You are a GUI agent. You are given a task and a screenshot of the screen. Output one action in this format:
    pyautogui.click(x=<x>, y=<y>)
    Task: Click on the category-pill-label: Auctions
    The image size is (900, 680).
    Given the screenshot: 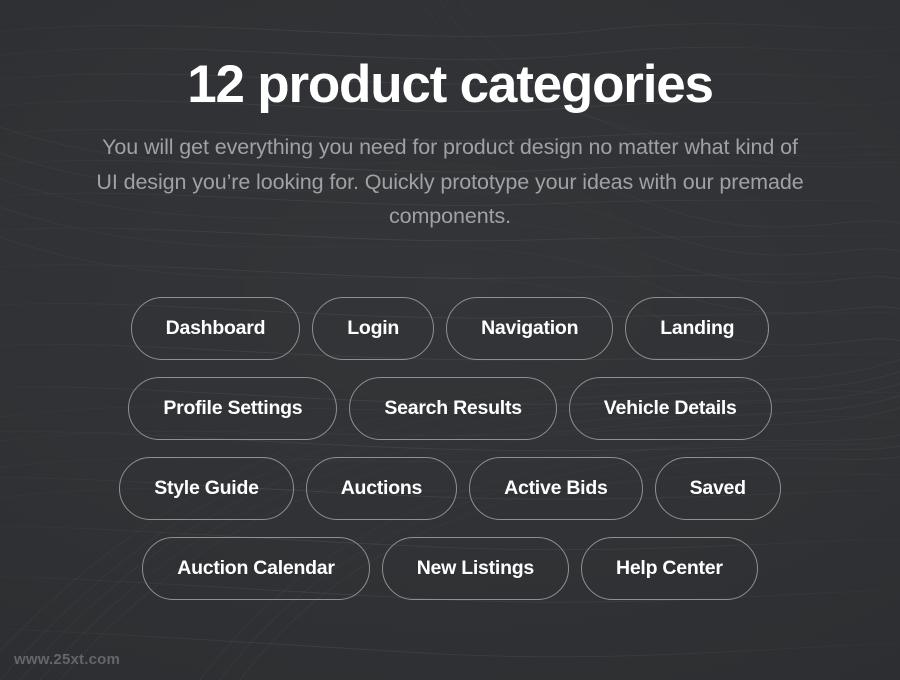 What is the action you would take?
    pyautogui.click(x=381, y=488)
    